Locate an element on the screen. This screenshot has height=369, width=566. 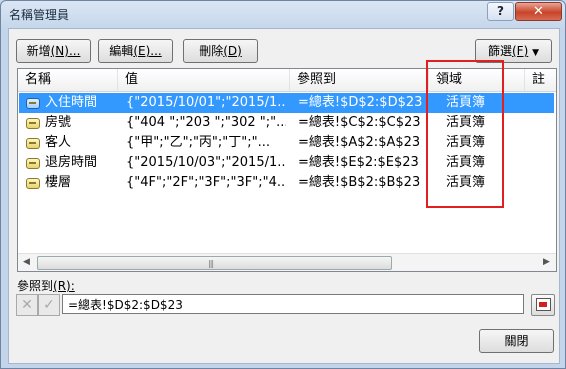
collapse-dialog-button is located at coordinates (543, 305).